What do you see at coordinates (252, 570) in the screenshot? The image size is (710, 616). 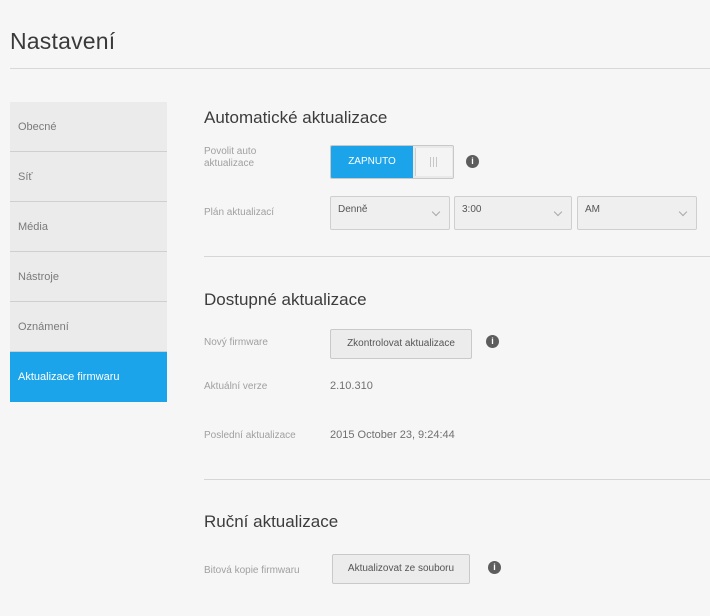 I see `firmware-image-label: Bitová kopie firmwaru` at bounding box center [252, 570].